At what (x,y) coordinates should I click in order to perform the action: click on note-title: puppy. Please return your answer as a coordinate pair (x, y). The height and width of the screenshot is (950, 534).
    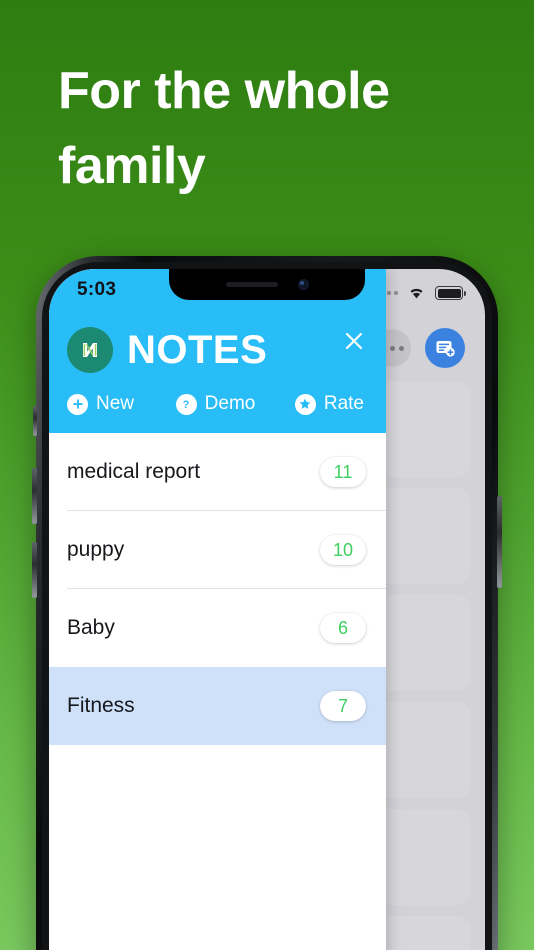
    Looking at the image, I should click on (96, 549).